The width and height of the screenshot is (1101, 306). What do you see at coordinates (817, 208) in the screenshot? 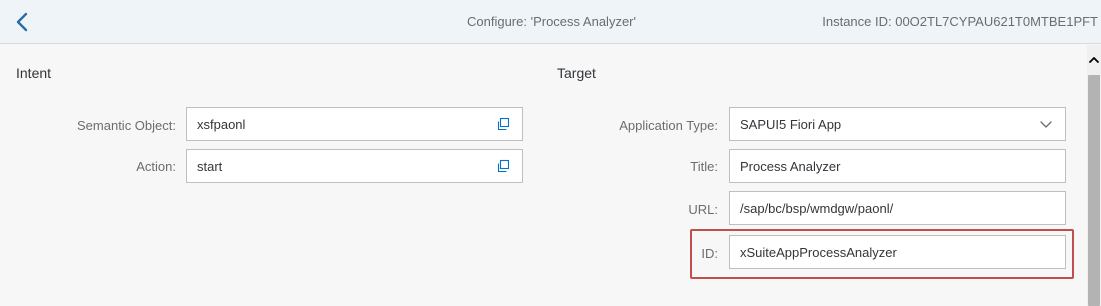
I see `url-value: /sap/bc/bsp/wmdgw/paonl/` at bounding box center [817, 208].